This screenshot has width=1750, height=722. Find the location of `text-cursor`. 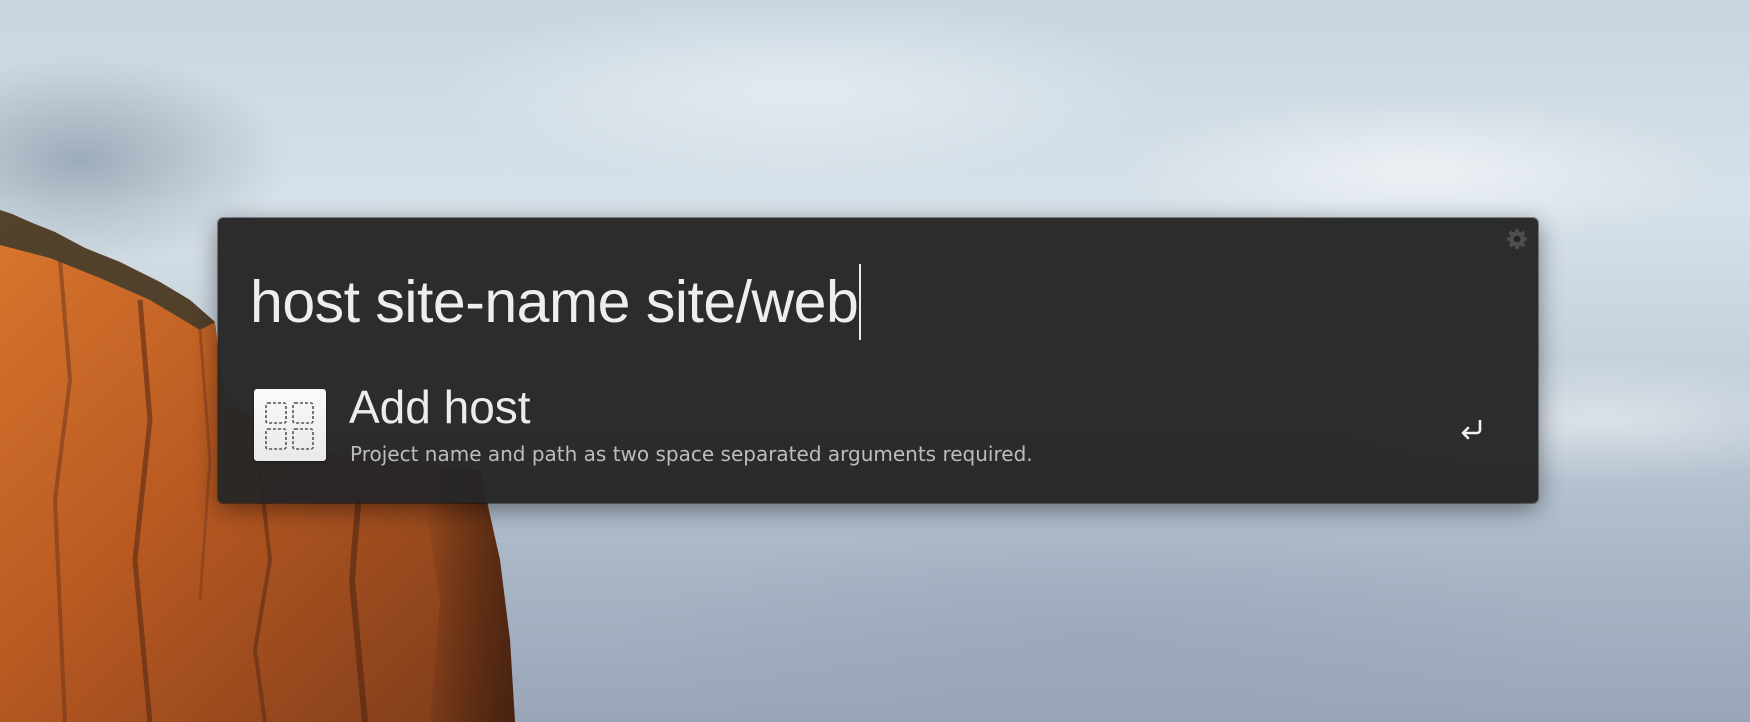

text-cursor is located at coordinates (860, 302).